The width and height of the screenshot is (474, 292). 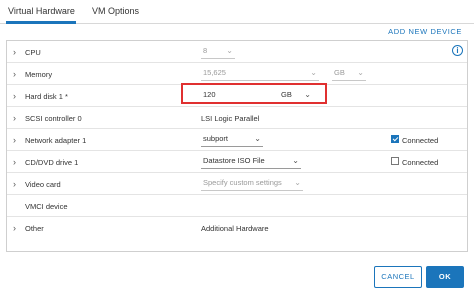 What do you see at coordinates (349, 73) in the screenshot?
I see `memory-unit-select: GB ⌄` at bounding box center [349, 73].